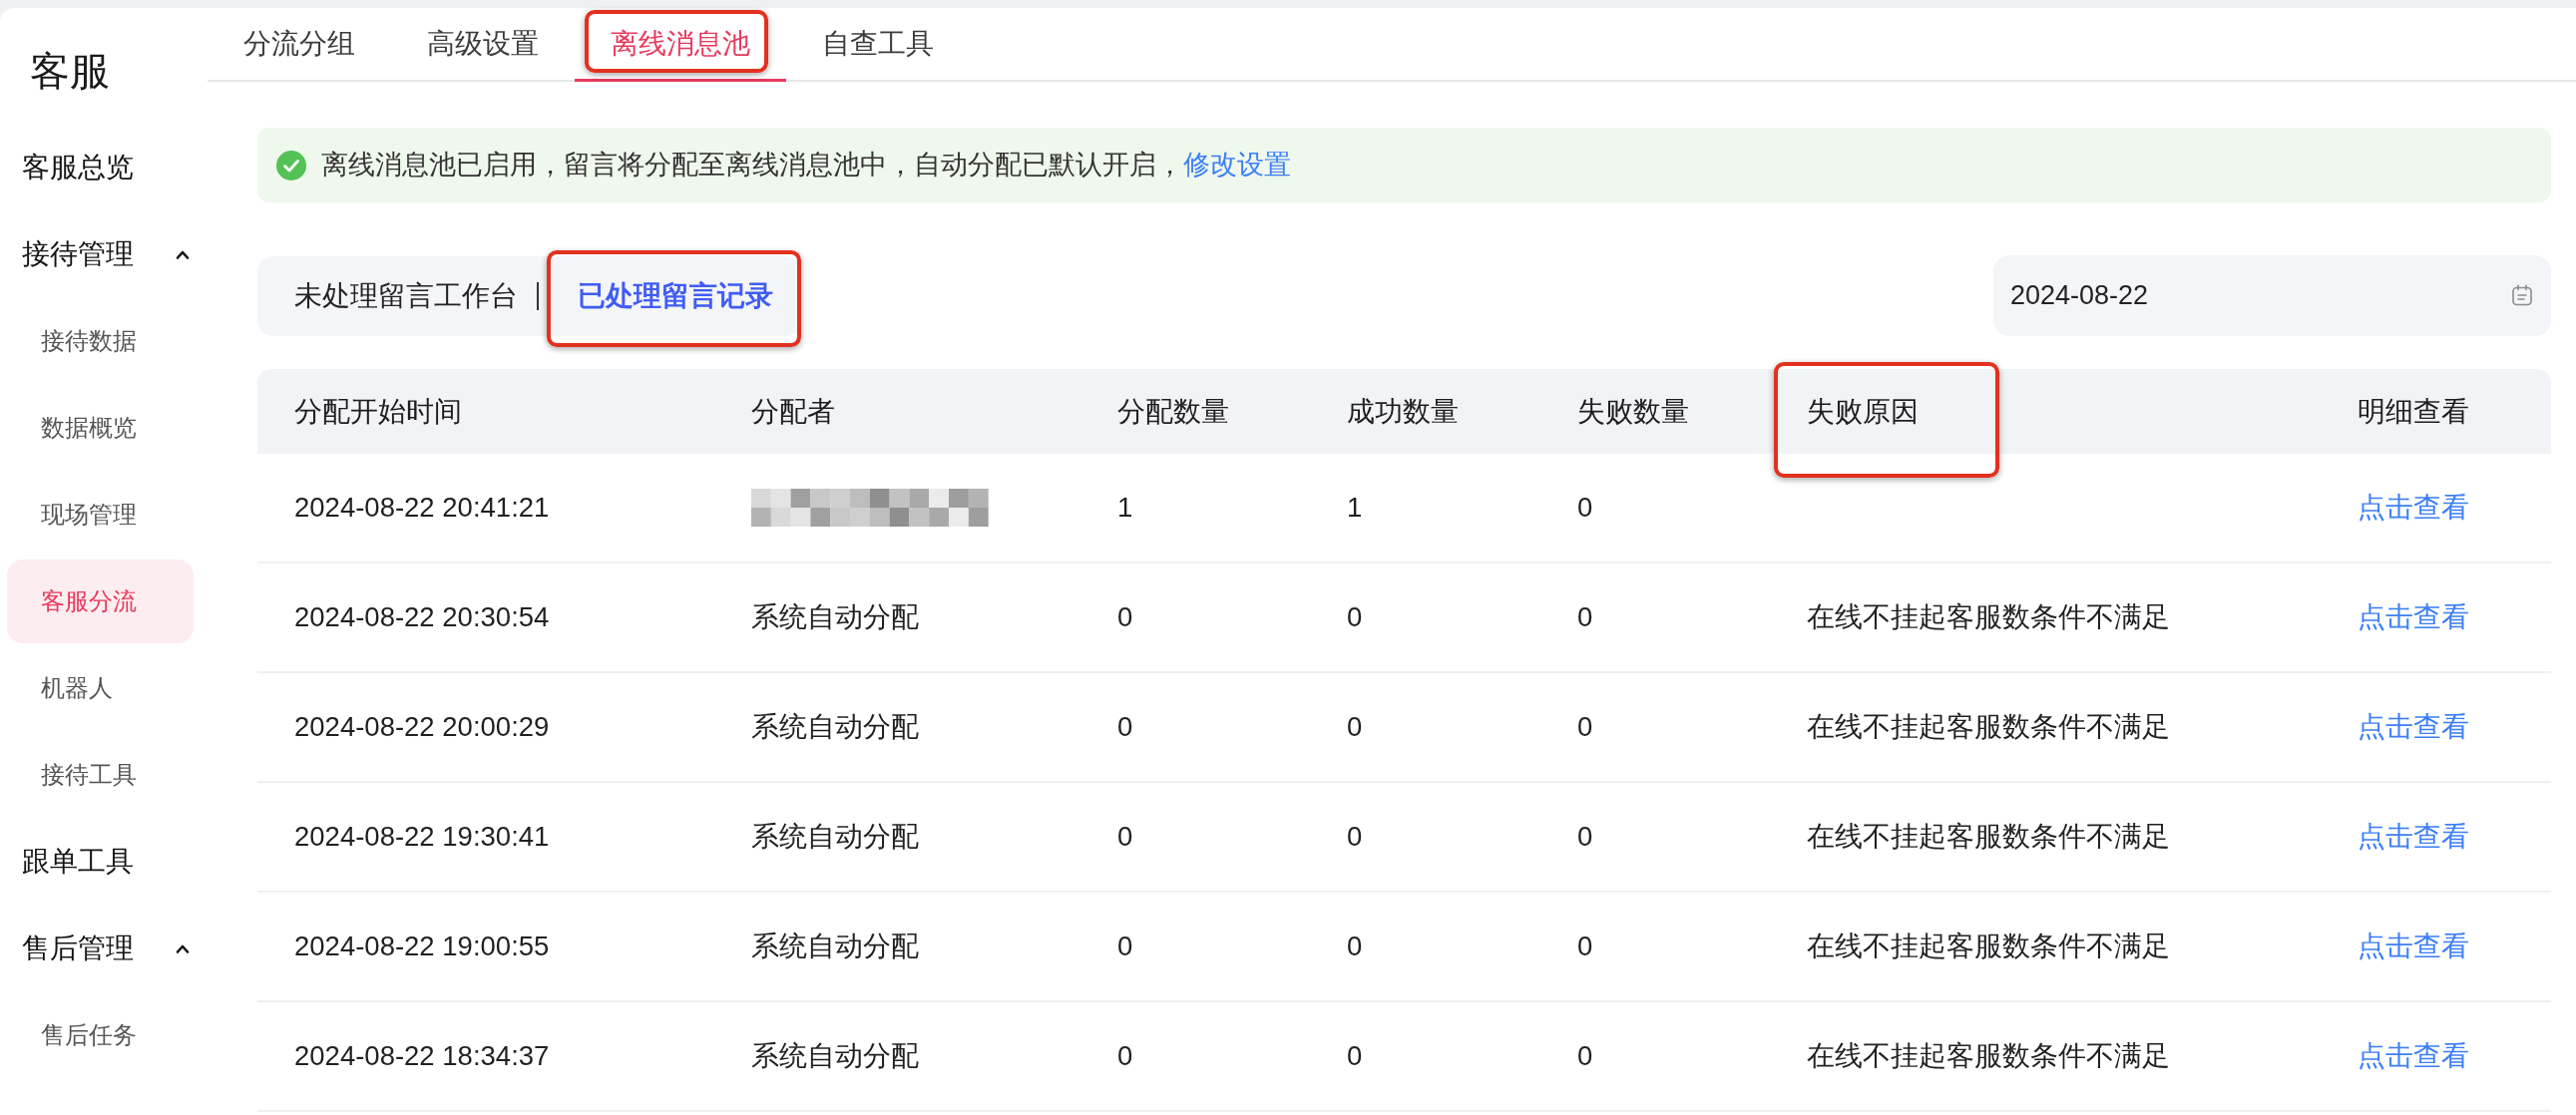 This screenshot has height=1115, width=2576. What do you see at coordinates (100, 428) in the screenshot?
I see `sidebar-item: 数据概览` at bounding box center [100, 428].